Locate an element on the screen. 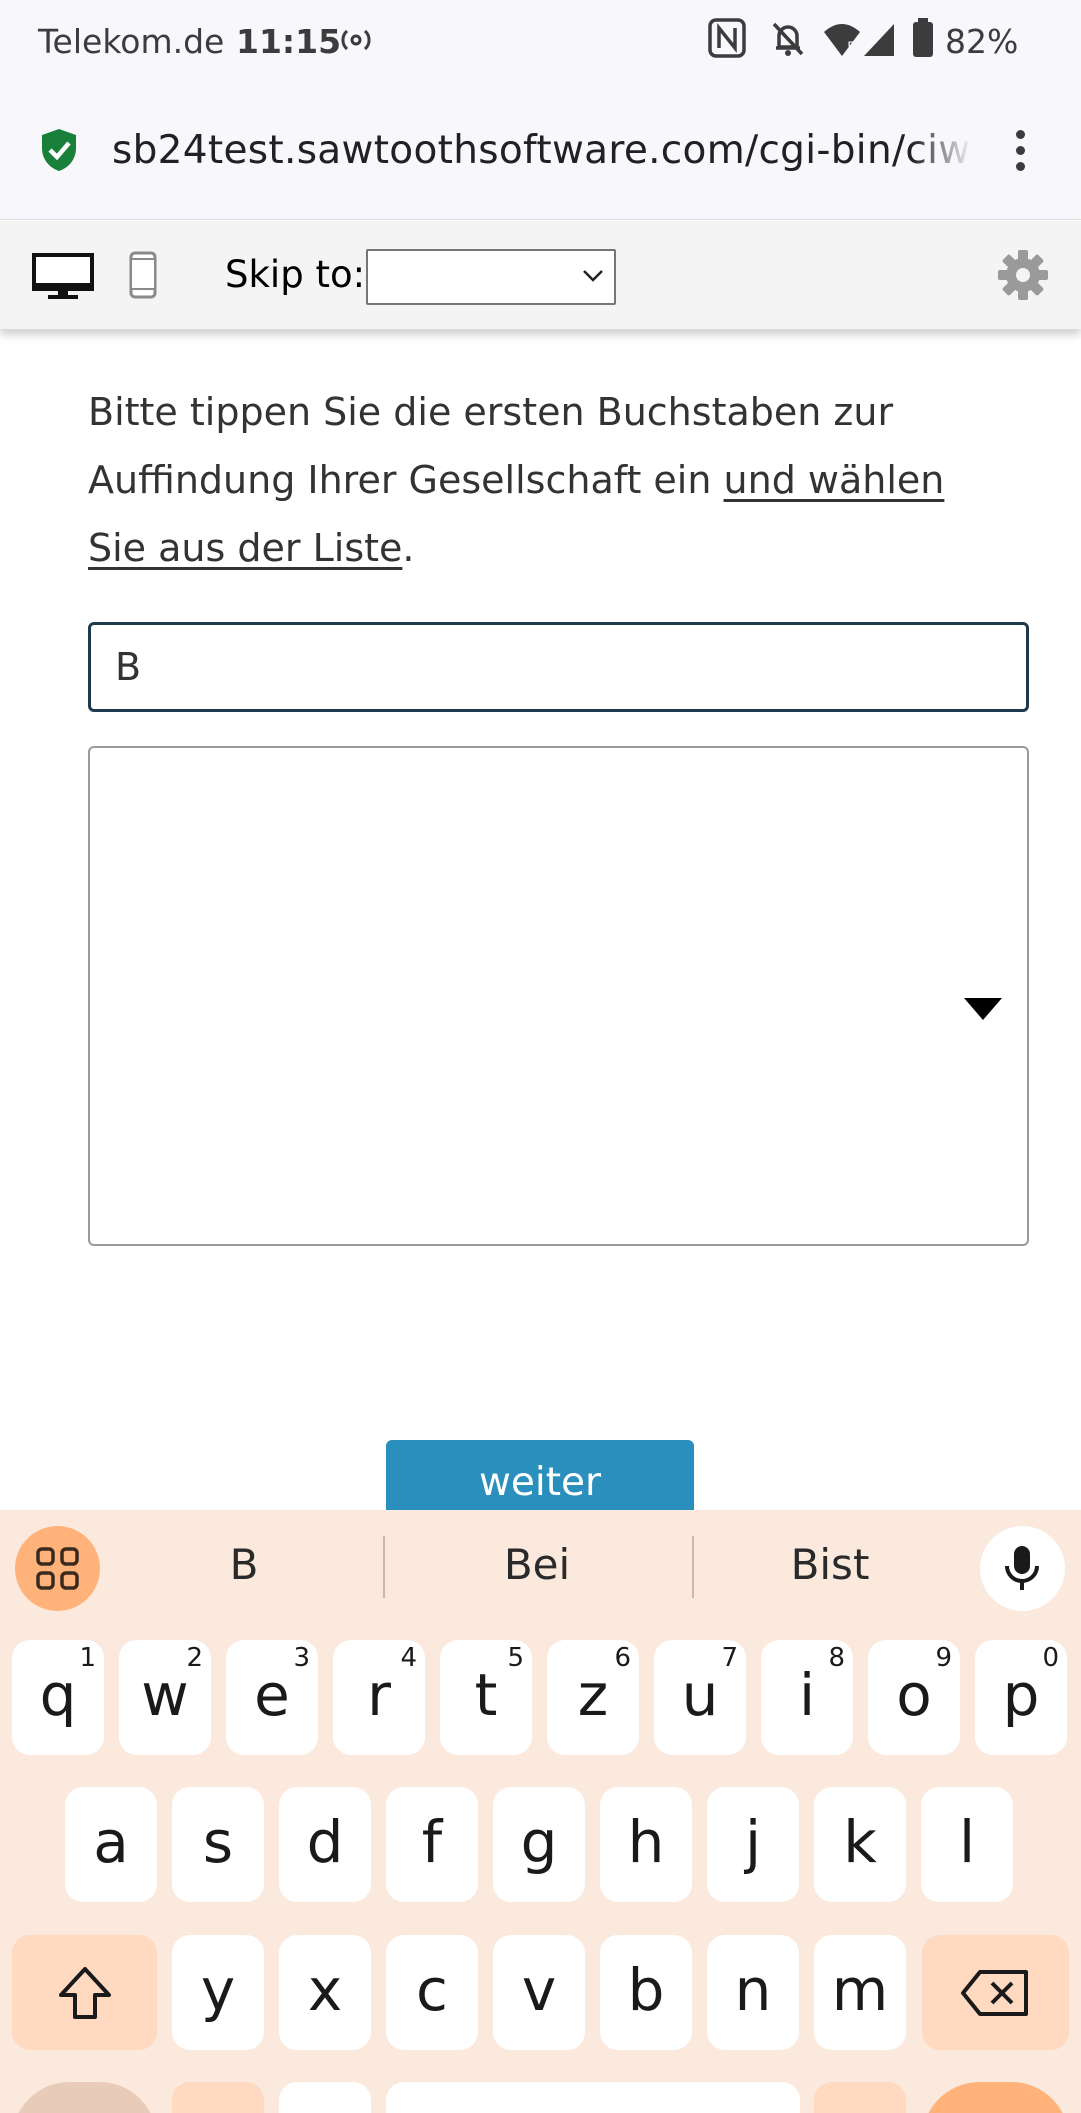 The width and height of the screenshot is (1081, 2113). backspace-key is located at coordinates (995, 1992).